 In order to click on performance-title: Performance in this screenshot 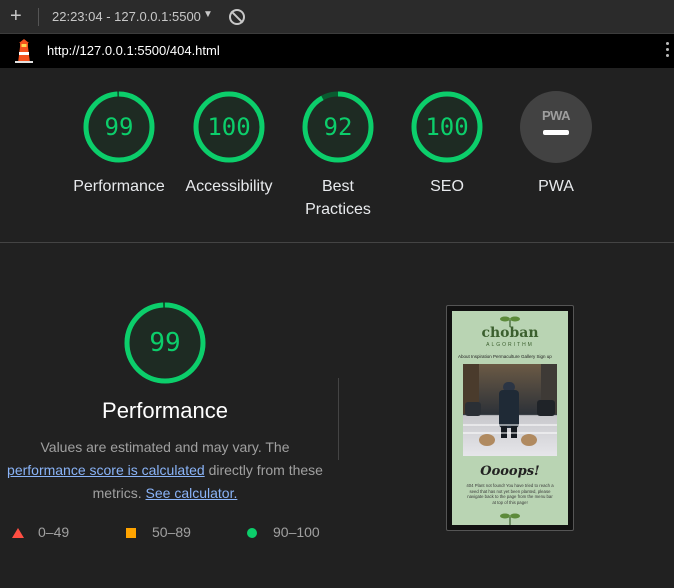, I will do `click(165, 410)`.